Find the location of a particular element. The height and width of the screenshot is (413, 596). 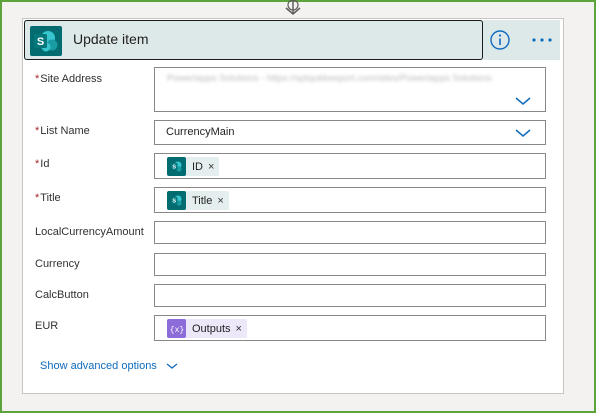

site-address-label: *Site Address is located at coordinates (69, 79).